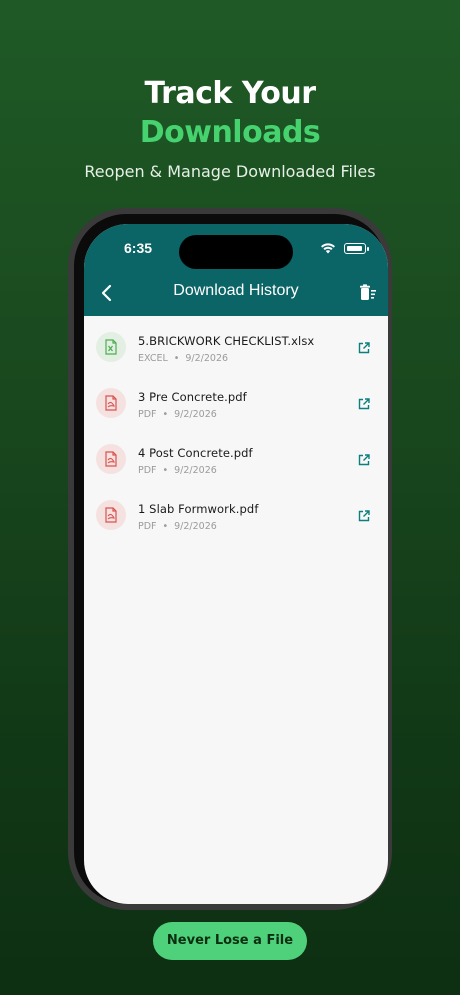 The height and width of the screenshot is (995, 460). Describe the element at coordinates (368, 293) in the screenshot. I see `clear-history-button` at that location.